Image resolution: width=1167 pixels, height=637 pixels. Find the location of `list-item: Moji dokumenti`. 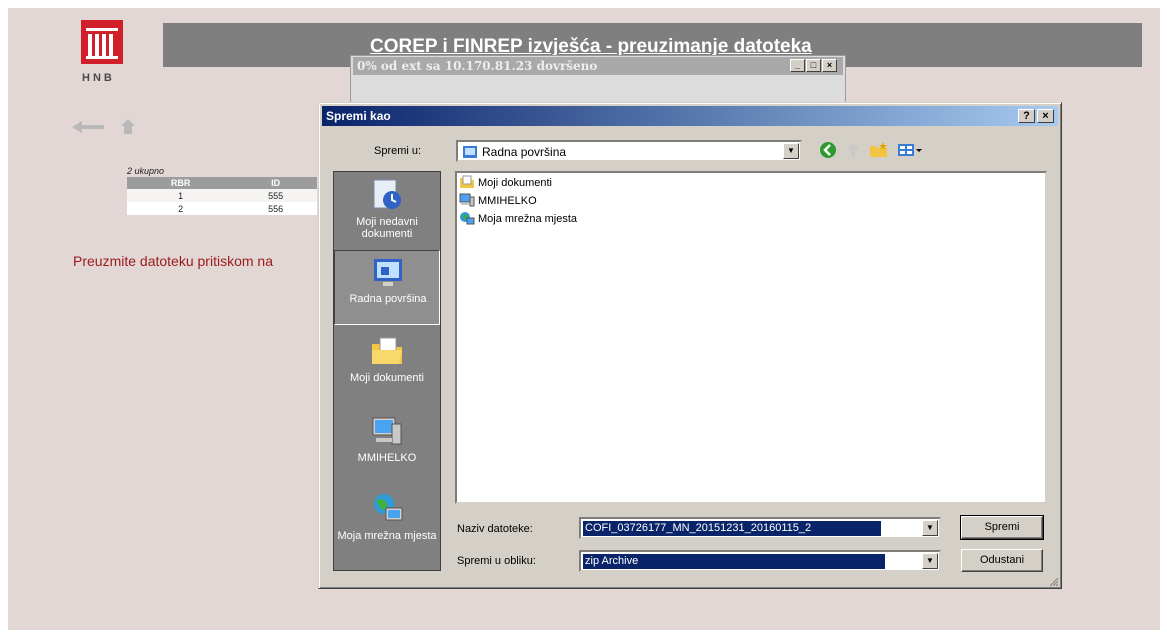

list-item: Moji dokumenti is located at coordinates (505, 183).